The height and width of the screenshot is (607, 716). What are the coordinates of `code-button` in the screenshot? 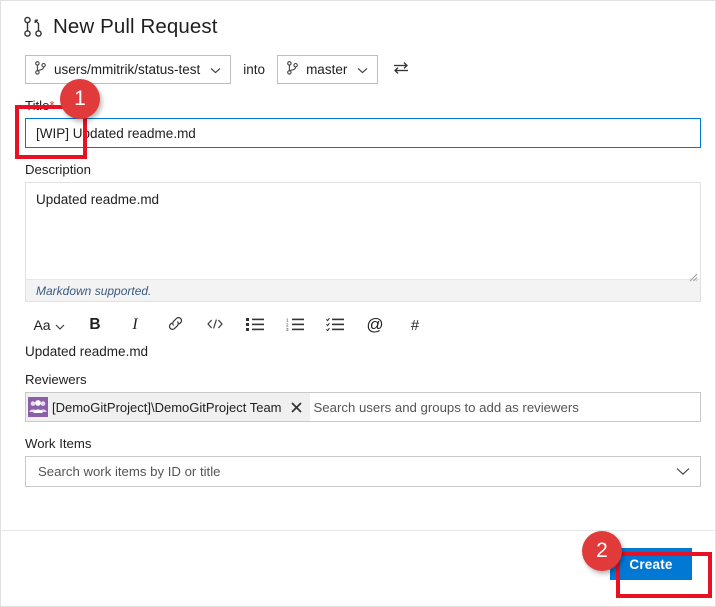 It's located at (215, 325).